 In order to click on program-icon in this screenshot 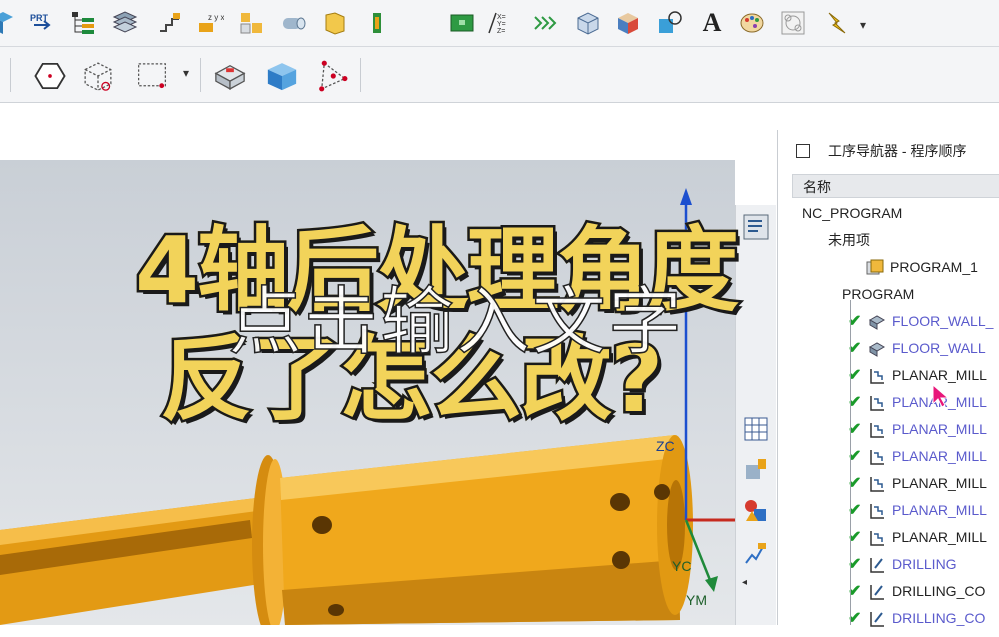, I will do `click(875, 268)`.